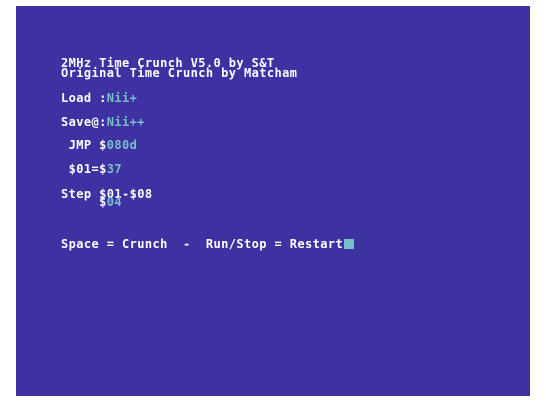  I want to click on step-current-value: 04, so click(114, 202).